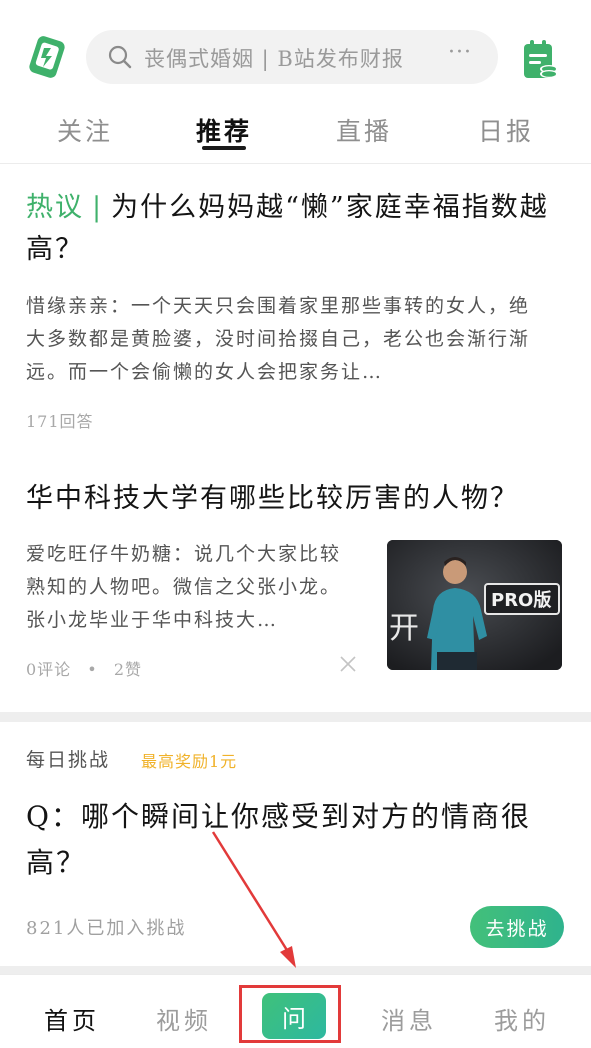  I want to click on search-placeholder: 丧偶式婚姻 | B站发布财报, so click(274, 59).